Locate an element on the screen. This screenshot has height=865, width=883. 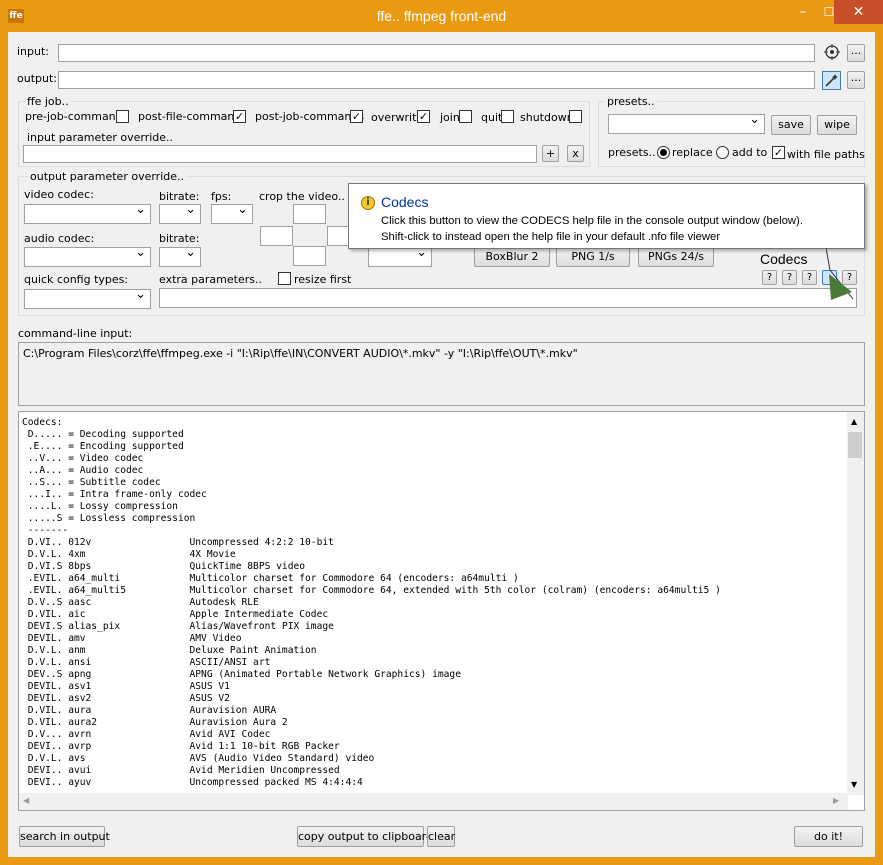
codecs-label: Codecs is located at coordinates (784, 259).